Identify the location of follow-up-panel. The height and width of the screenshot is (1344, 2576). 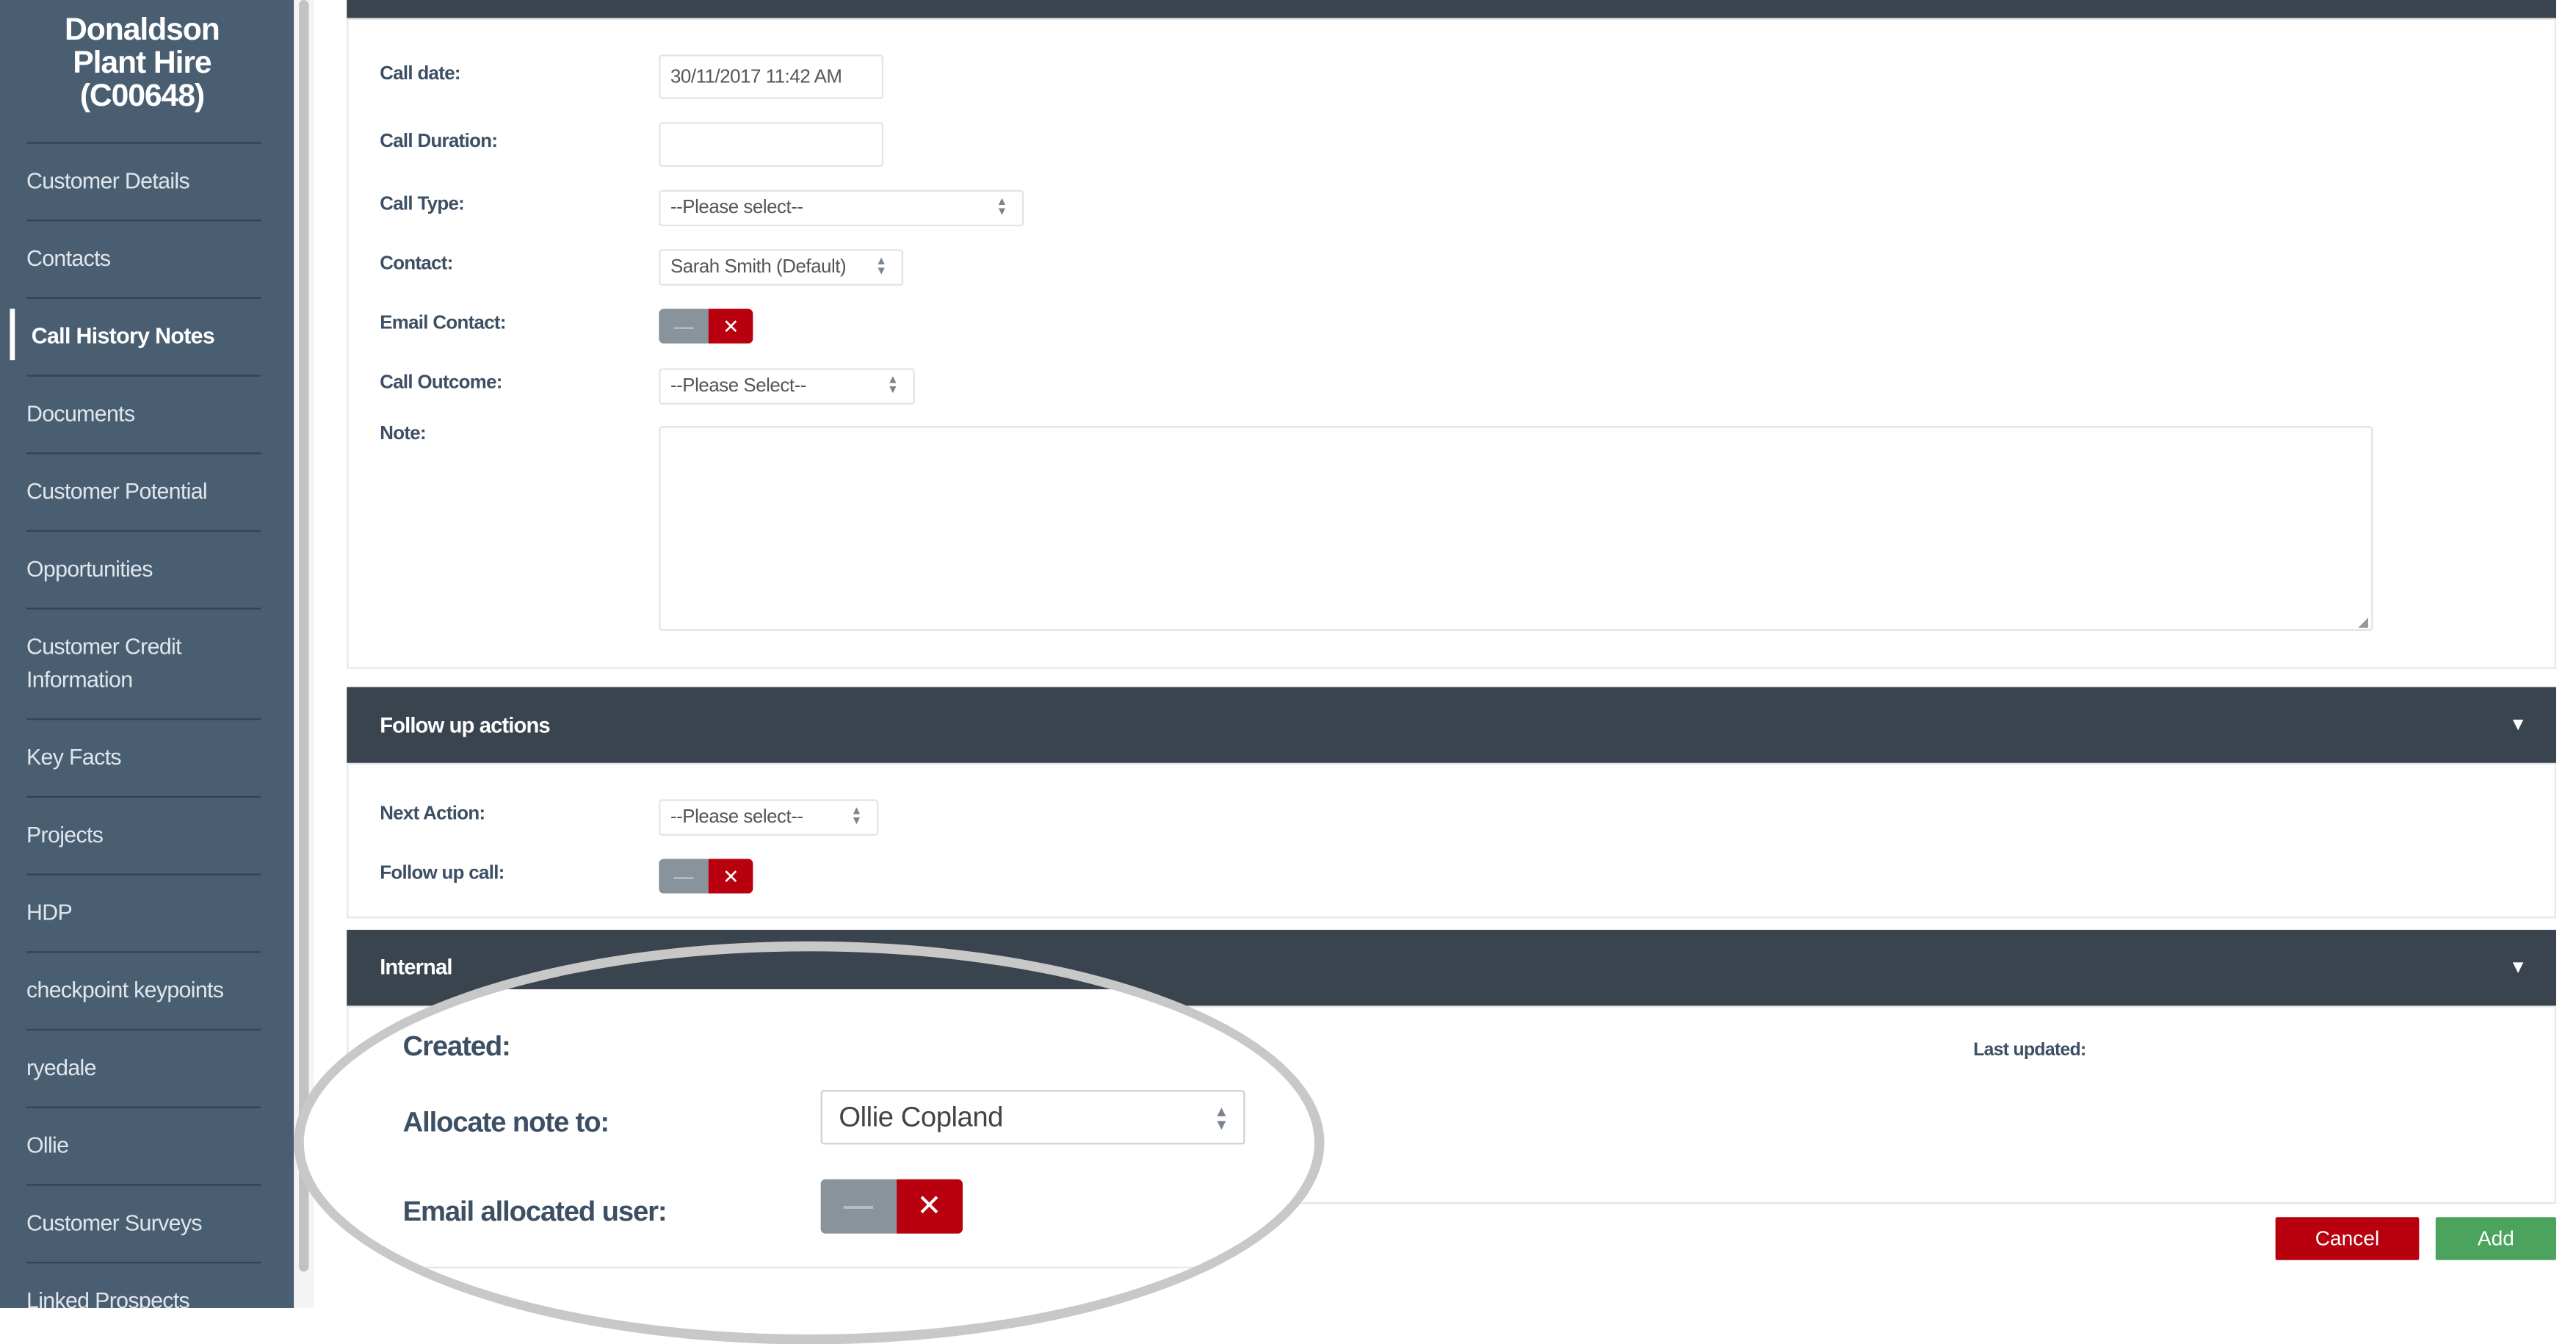
(1451, 840).